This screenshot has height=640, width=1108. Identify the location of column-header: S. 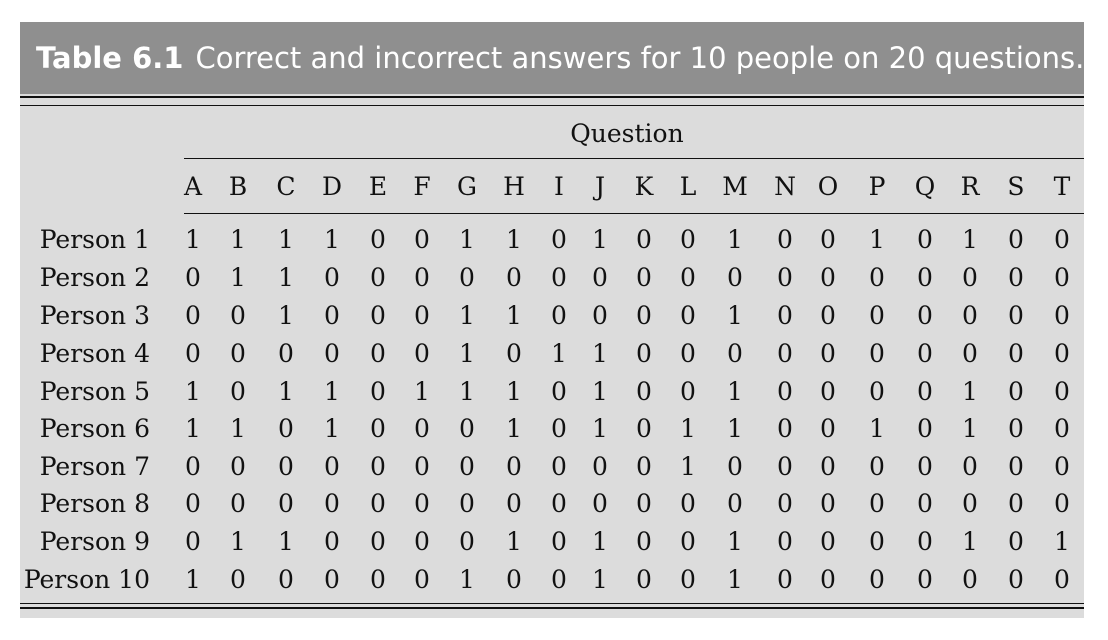
(1016, 186).